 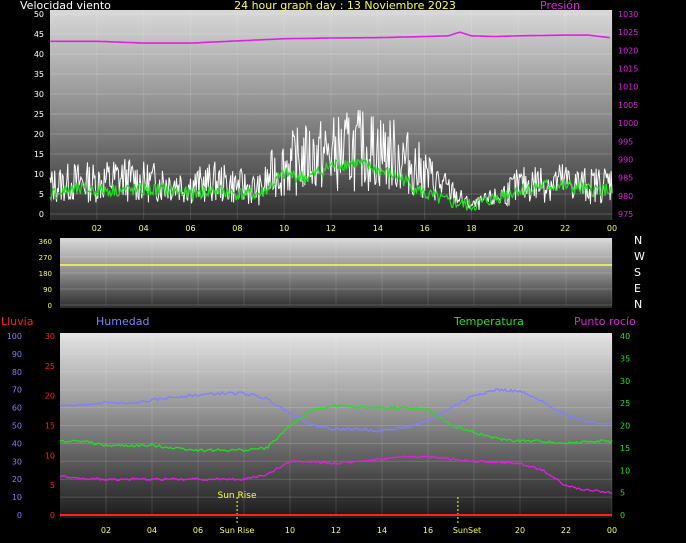 I want to click on rain-y-tick-label: 0, so click(x=52, y=515).